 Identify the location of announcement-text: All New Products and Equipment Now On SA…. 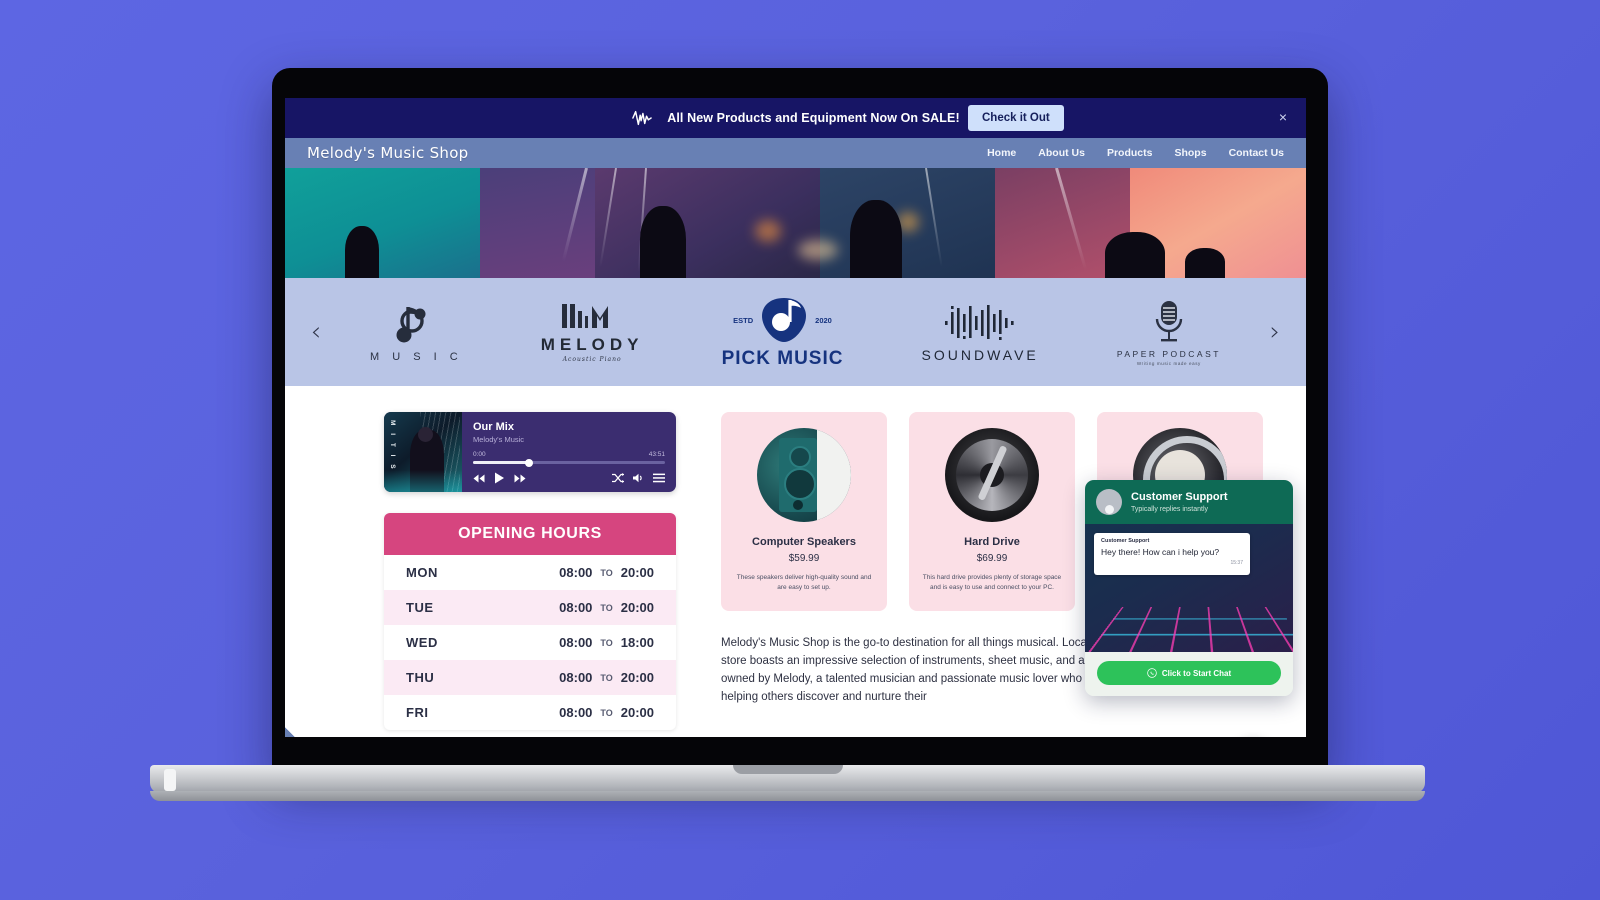
(813, 118).